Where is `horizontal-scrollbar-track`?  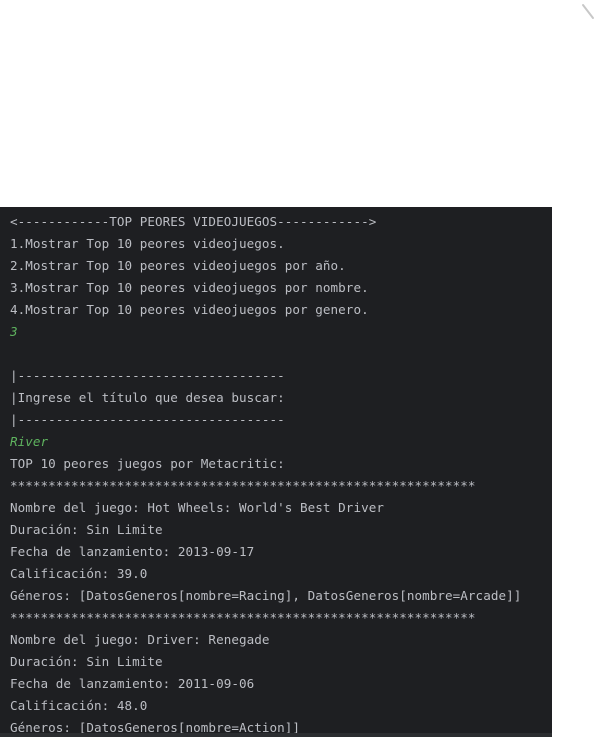 horizontal-scrollbar-track is located at coordinates (276, 735).